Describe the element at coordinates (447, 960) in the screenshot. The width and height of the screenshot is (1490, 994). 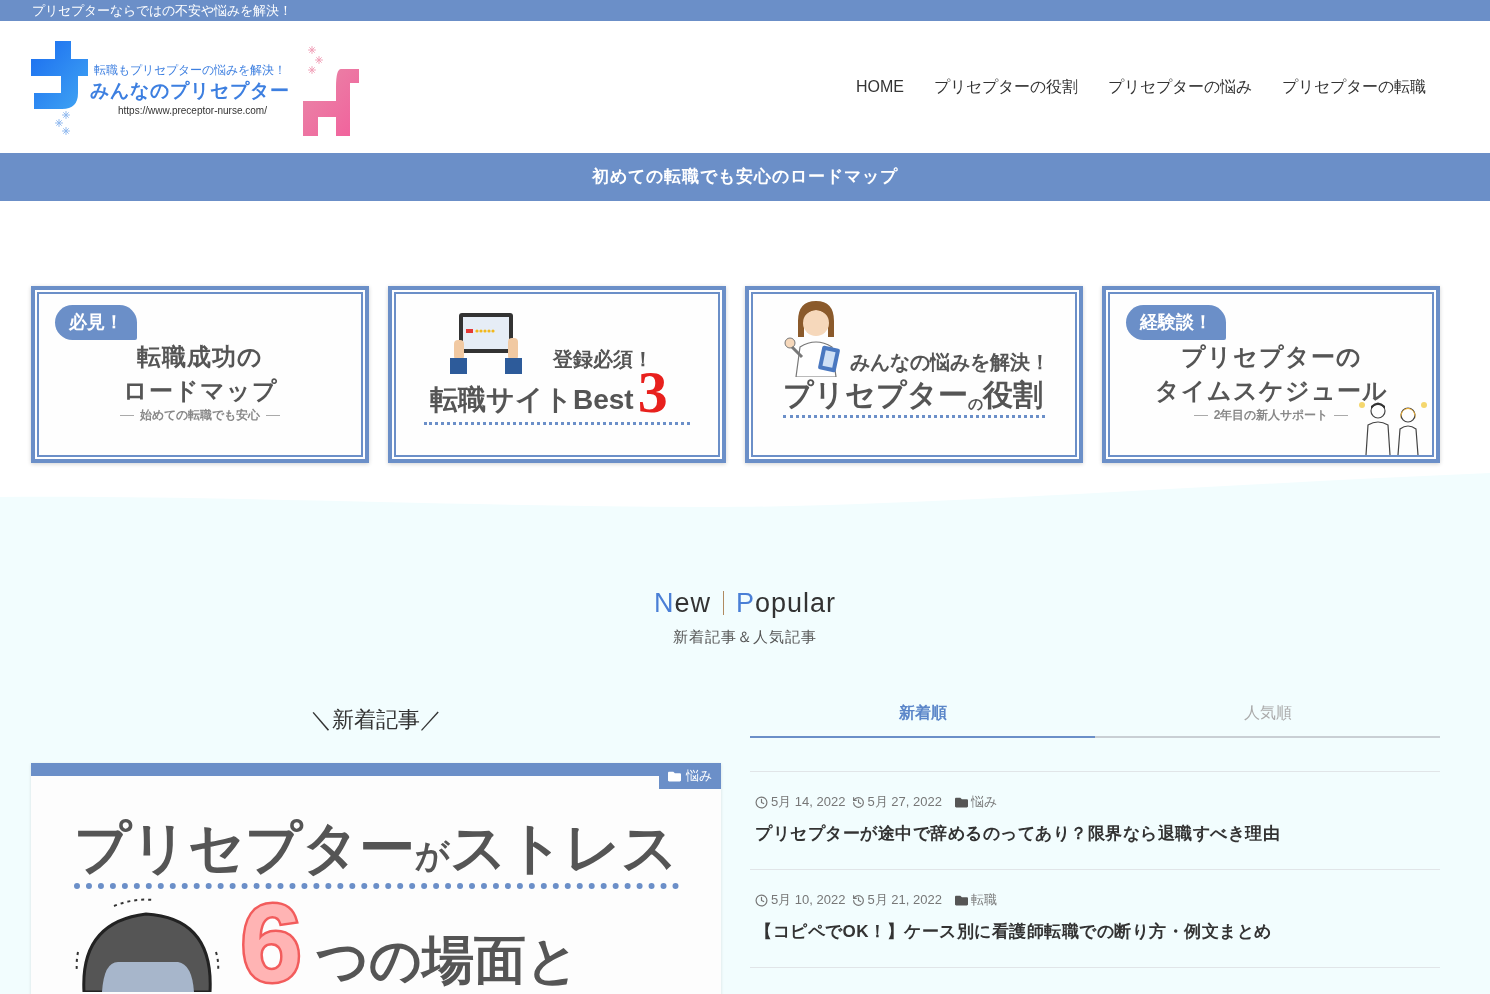
I see `image-subtitle: つの場面と` at that location.